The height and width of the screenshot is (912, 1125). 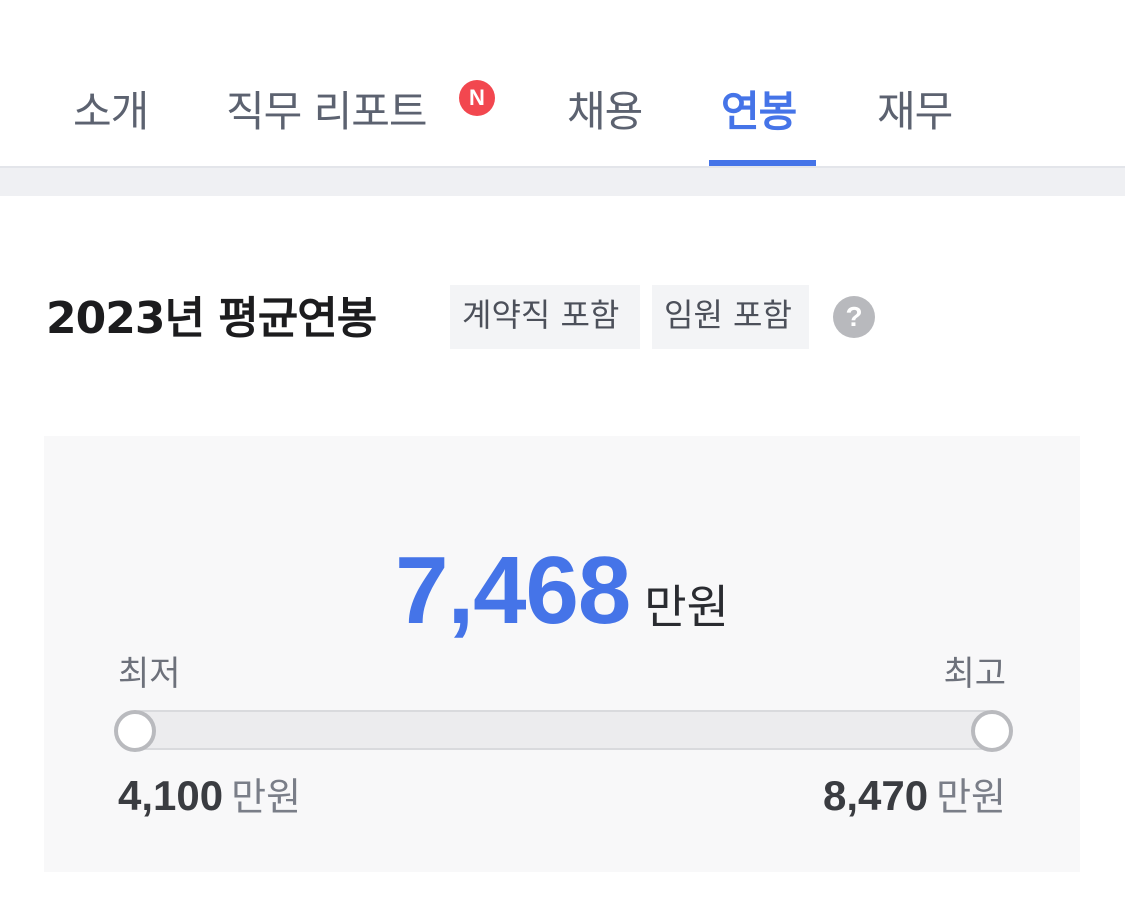 I want to click on contract-included-chip: 계약직 포함, so click(x=545, y=317).